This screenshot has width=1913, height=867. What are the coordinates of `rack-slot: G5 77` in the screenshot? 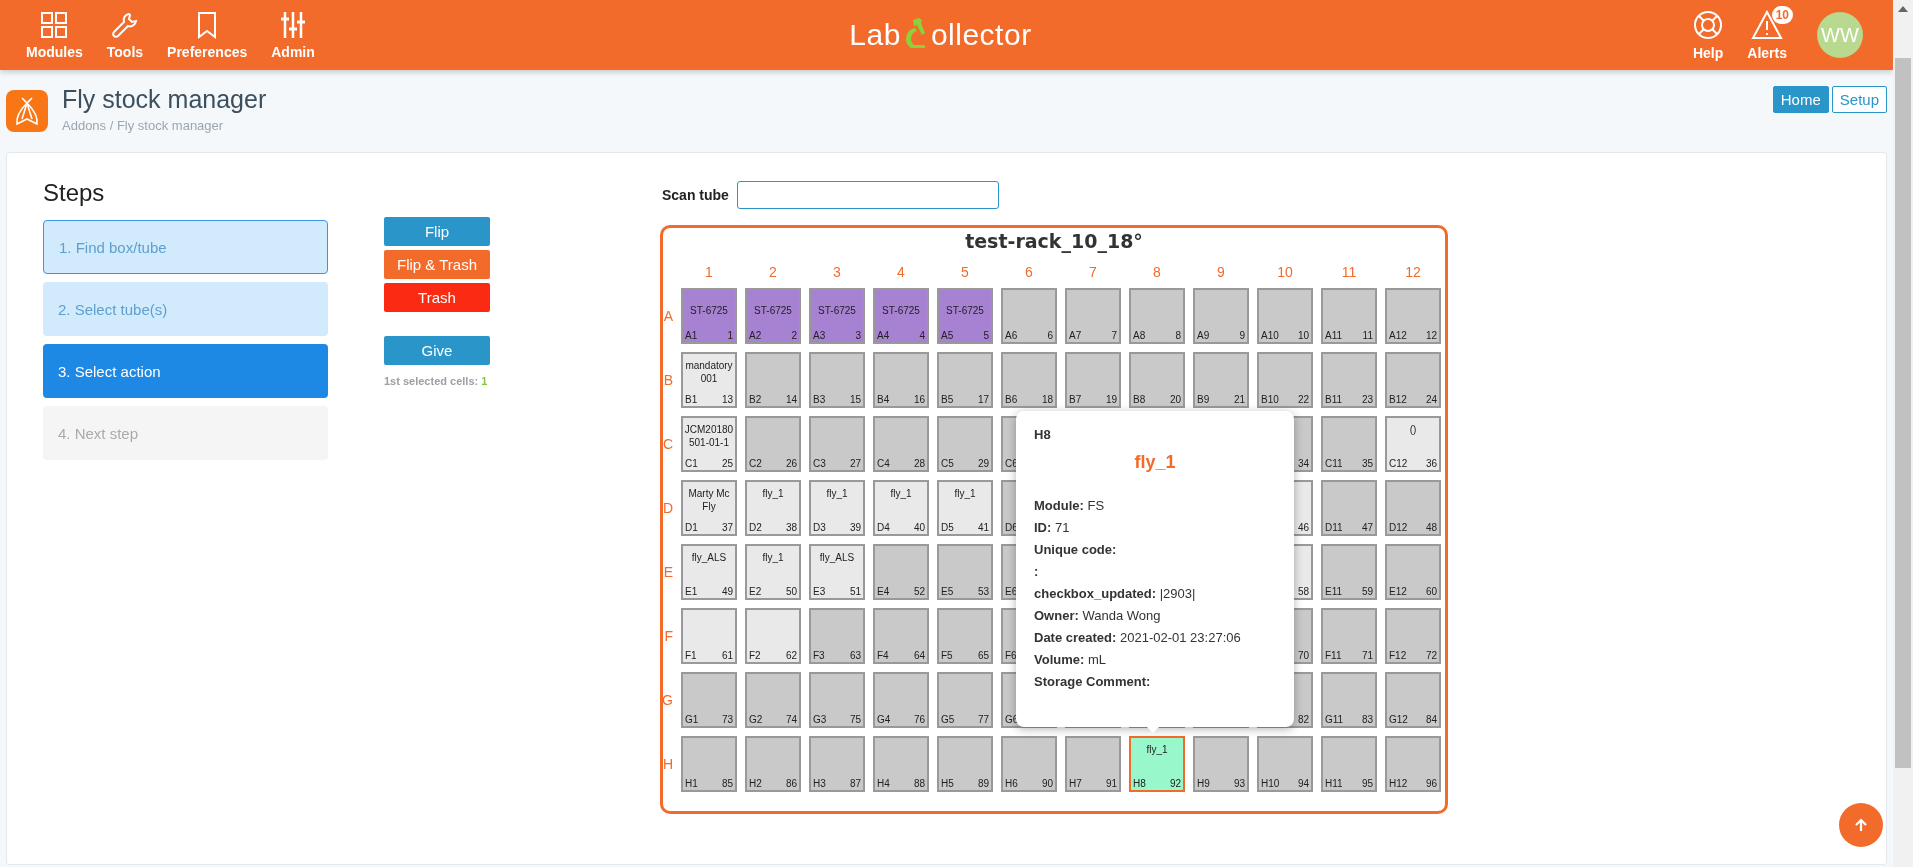 It's located at (965, 700).